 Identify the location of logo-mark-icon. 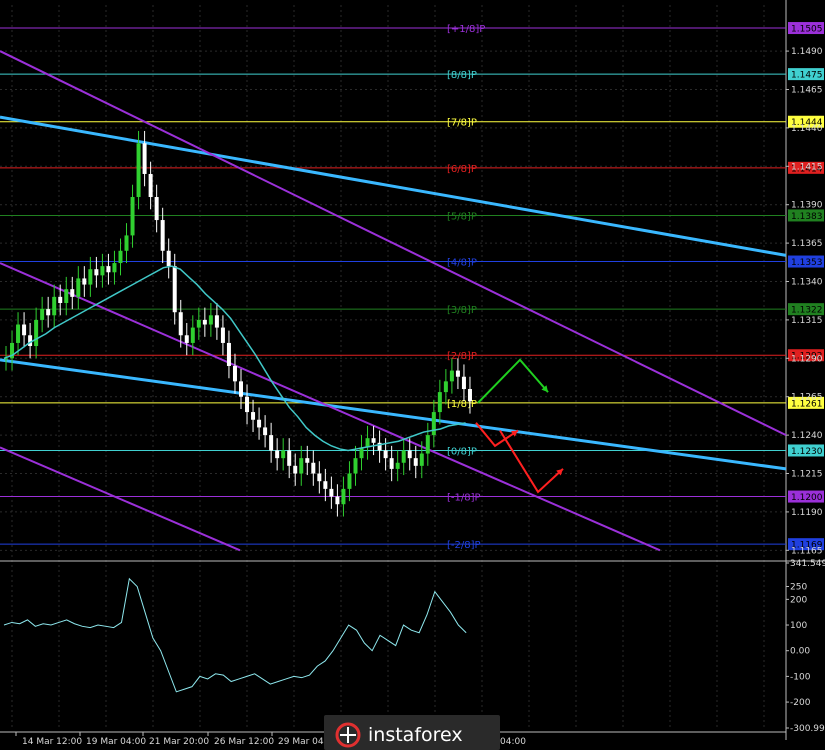
(348, 735).